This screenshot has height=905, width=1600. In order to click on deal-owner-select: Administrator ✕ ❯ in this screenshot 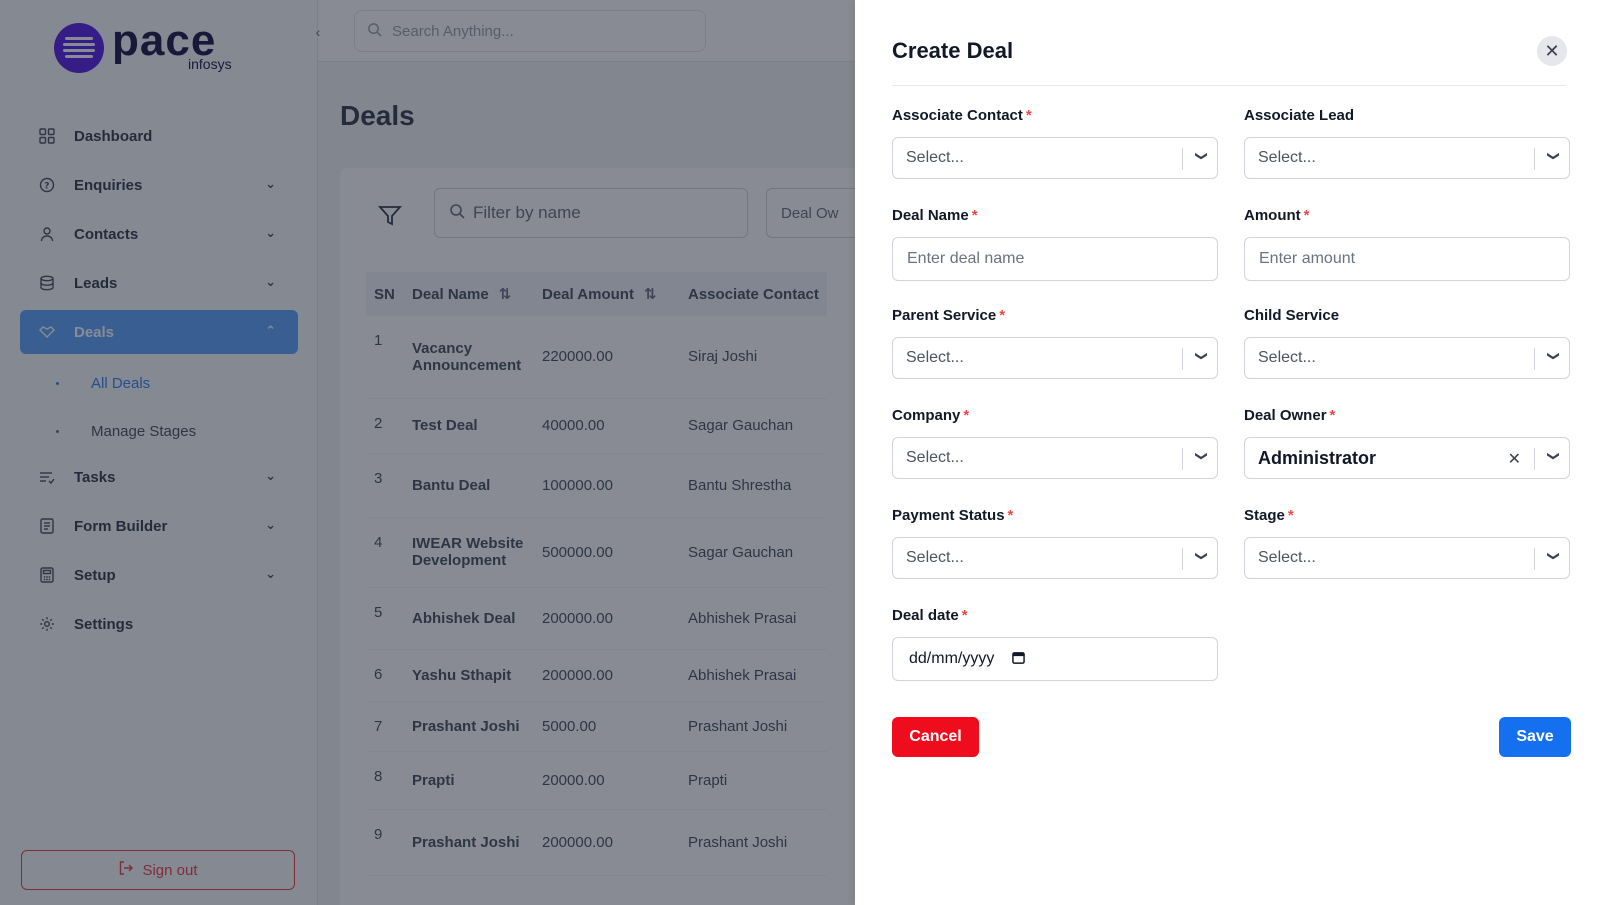, I will do `click(1407, 458)`.